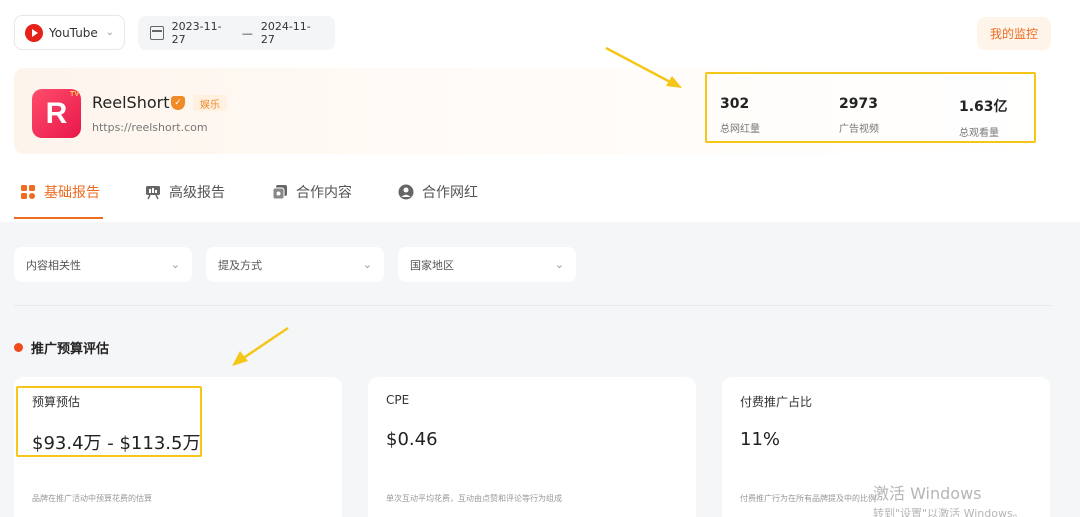 This screenshot has height=517, width=1080. I want to click on stat-value: 1.63亿, so click(983, 107).